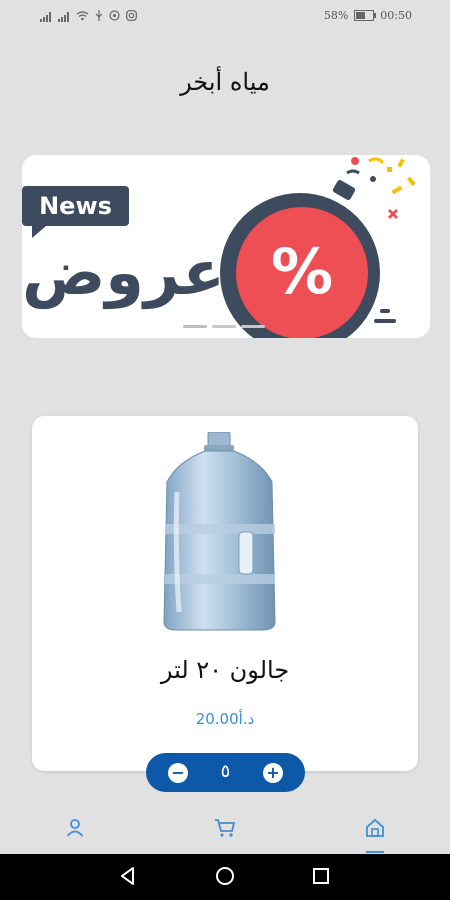  Describe the element at coordinates (381, 188) in the screenshot. I see `confetti-decoration` at that location.